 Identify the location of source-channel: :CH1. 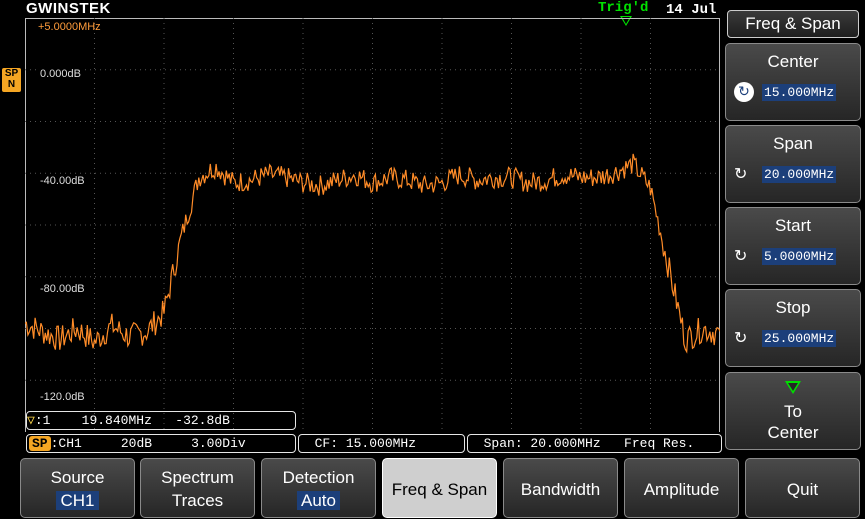
(66, 443).